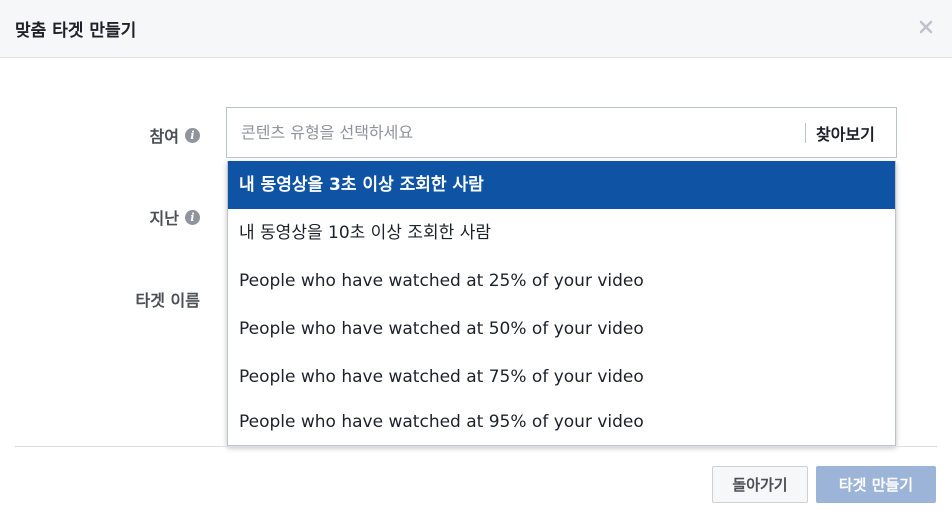 The width and height of the screenshot is (952, 518). Describe the element at coordinates (760, 484) in the screenshot. I see `back-button: 돌아가기` at that location.